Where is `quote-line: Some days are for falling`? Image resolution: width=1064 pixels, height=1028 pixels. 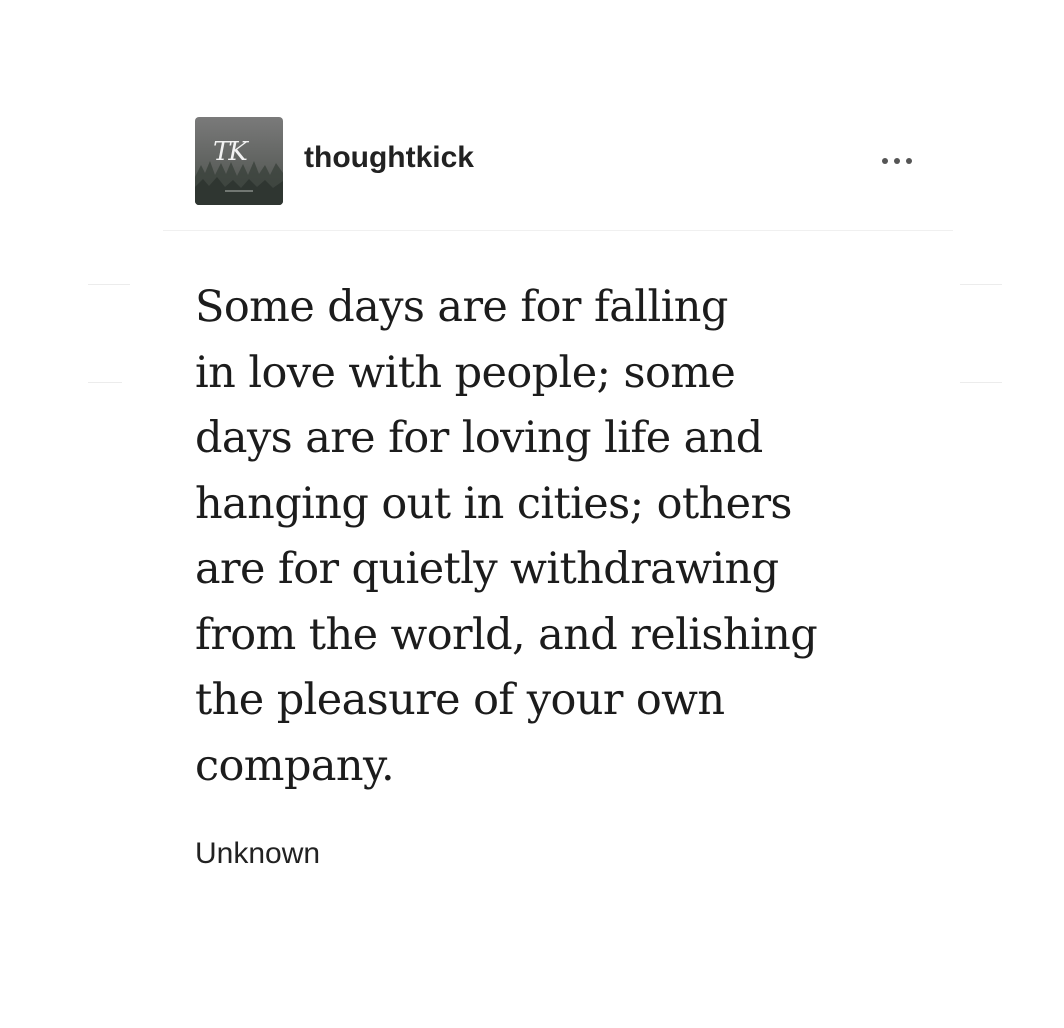
quote-line: Some days are for falling is located at coordinates (461, 307).